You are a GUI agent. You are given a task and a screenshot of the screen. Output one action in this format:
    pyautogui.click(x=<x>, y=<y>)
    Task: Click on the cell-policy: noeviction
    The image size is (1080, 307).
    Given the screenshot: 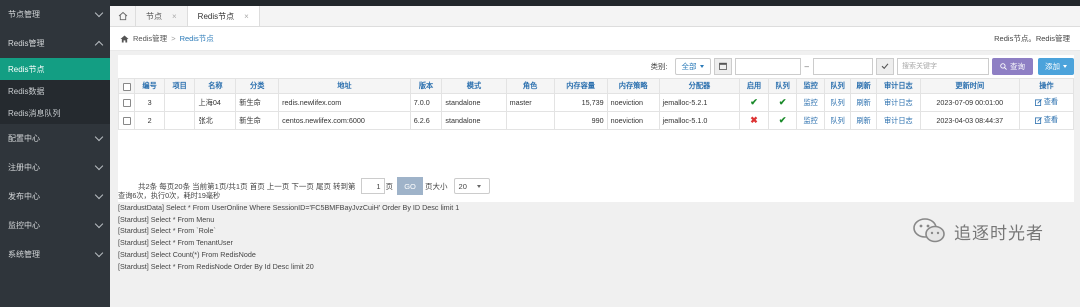 What is the action you would take?
    pyautogui.click(x=633, y=120)
    